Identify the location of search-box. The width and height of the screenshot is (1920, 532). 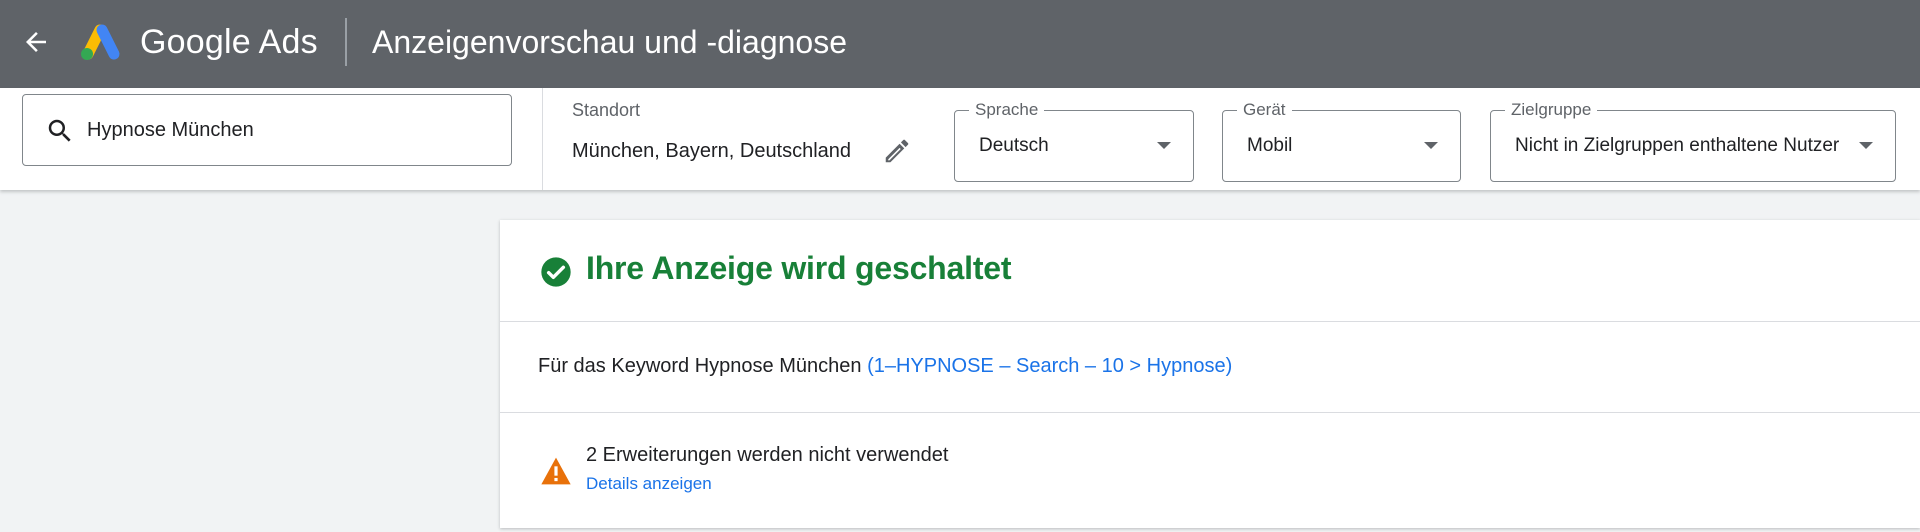
(267, 130).